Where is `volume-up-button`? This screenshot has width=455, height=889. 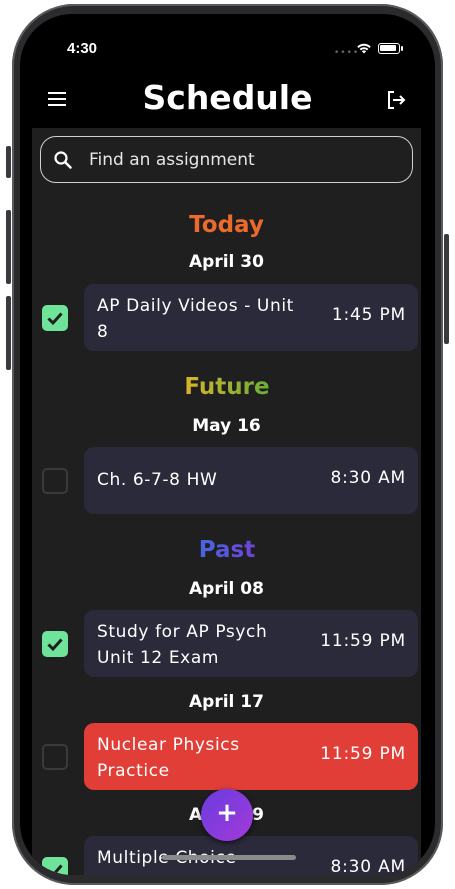 volume-up-button is located at coordinates (8, 247).